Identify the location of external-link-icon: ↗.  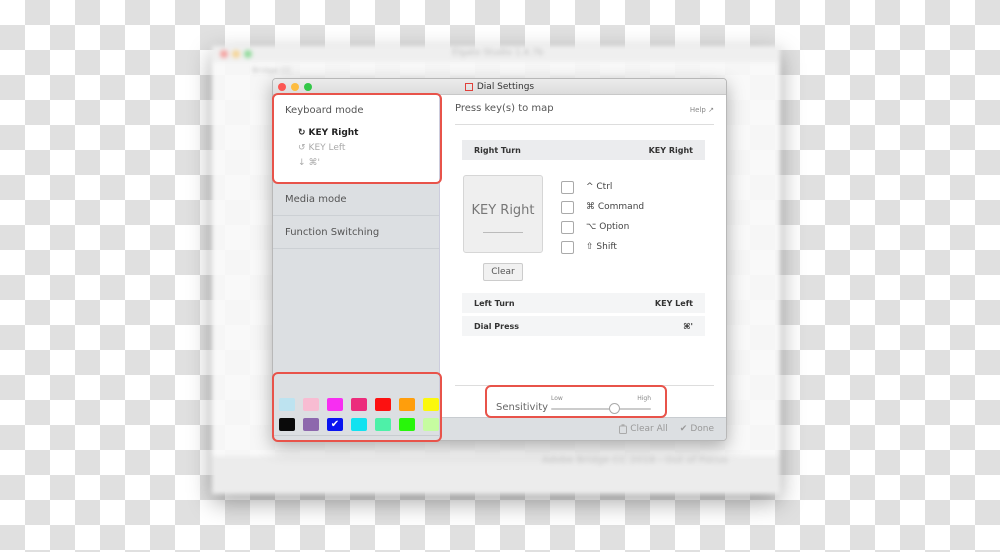
(711, 110).